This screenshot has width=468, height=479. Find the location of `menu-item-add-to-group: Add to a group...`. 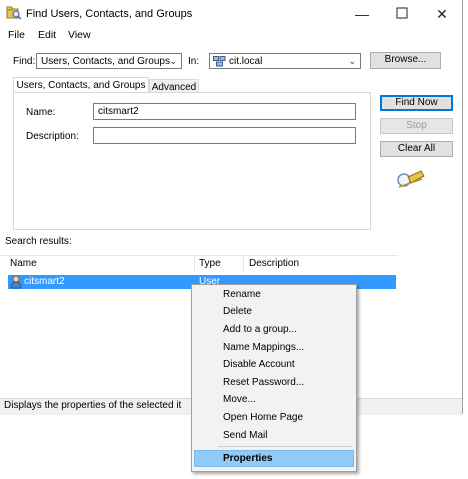

menu-item-add-to-group: Add to a group... is located at coordinates (260, 329).